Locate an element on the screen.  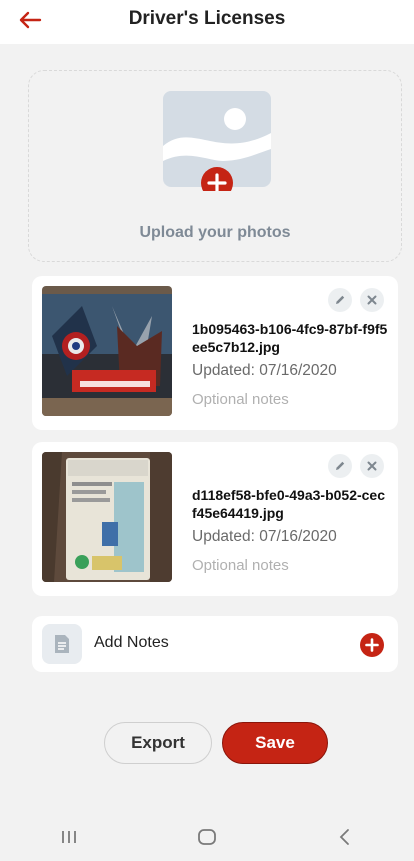
home-icon is located at coordinates (207, 837).